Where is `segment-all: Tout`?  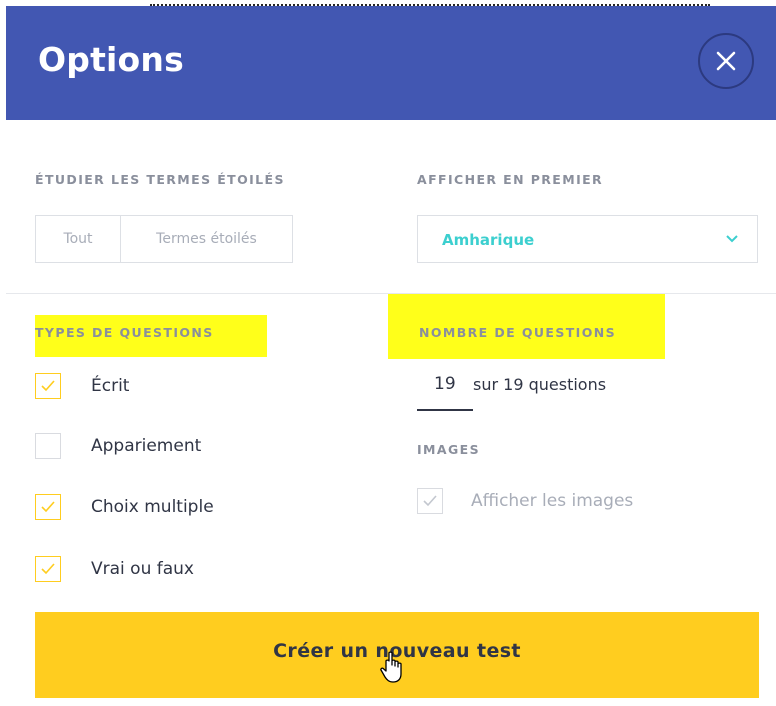 segment-all: Tout is located at coordinates (78, 239).